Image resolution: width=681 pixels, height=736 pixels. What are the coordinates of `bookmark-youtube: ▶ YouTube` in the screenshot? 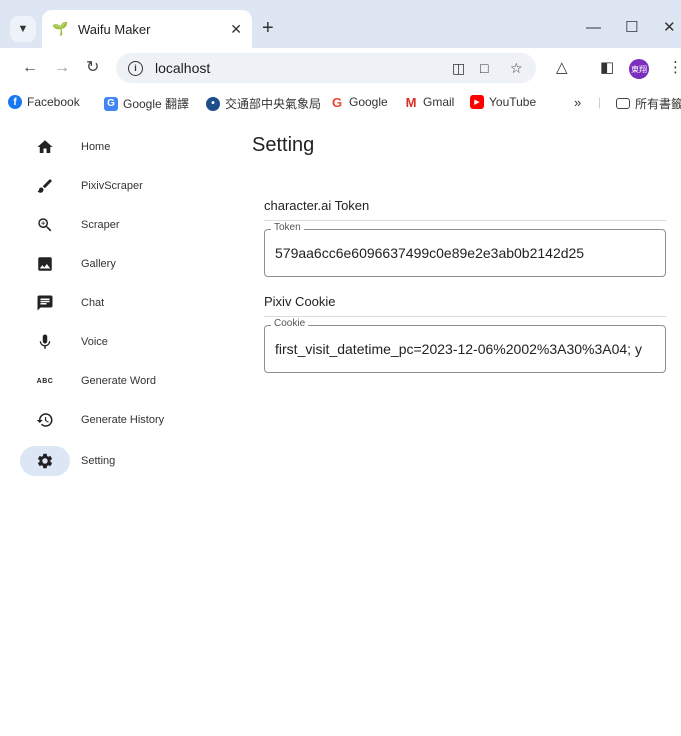 It's located at (503, 102).